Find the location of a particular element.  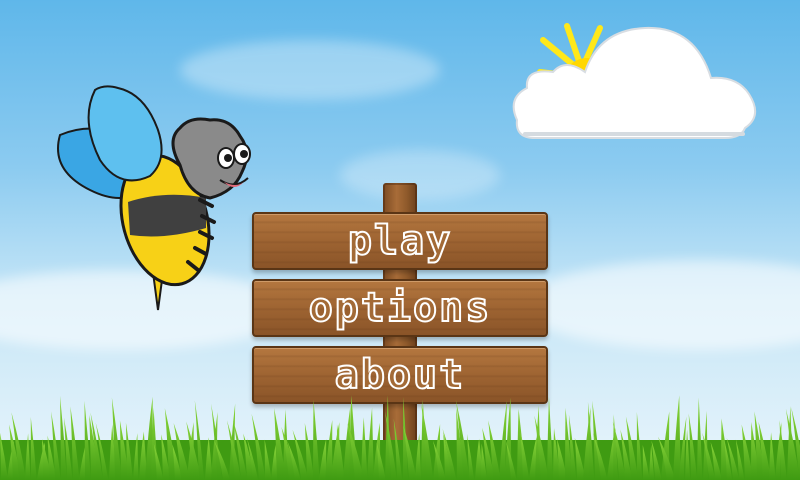

play-button: play is located at coordinates (400, 241).